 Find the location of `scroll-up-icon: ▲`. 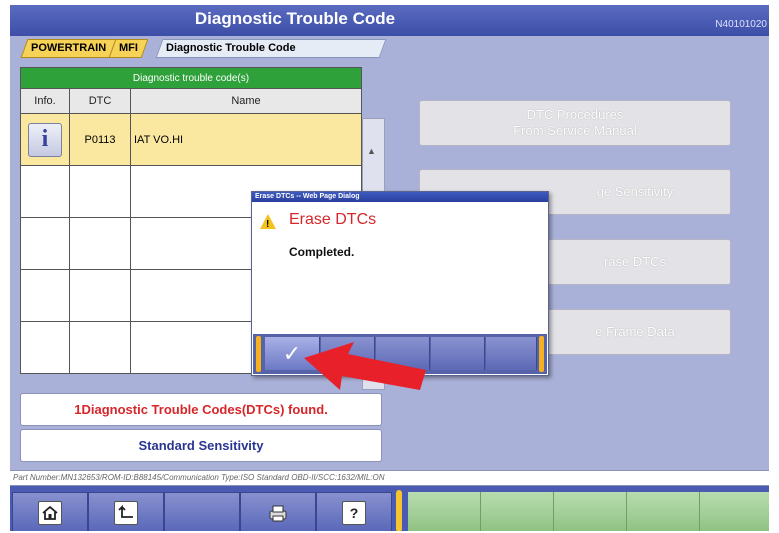

scroll-up-icon: ▲ is located at coordinates (371, 151).